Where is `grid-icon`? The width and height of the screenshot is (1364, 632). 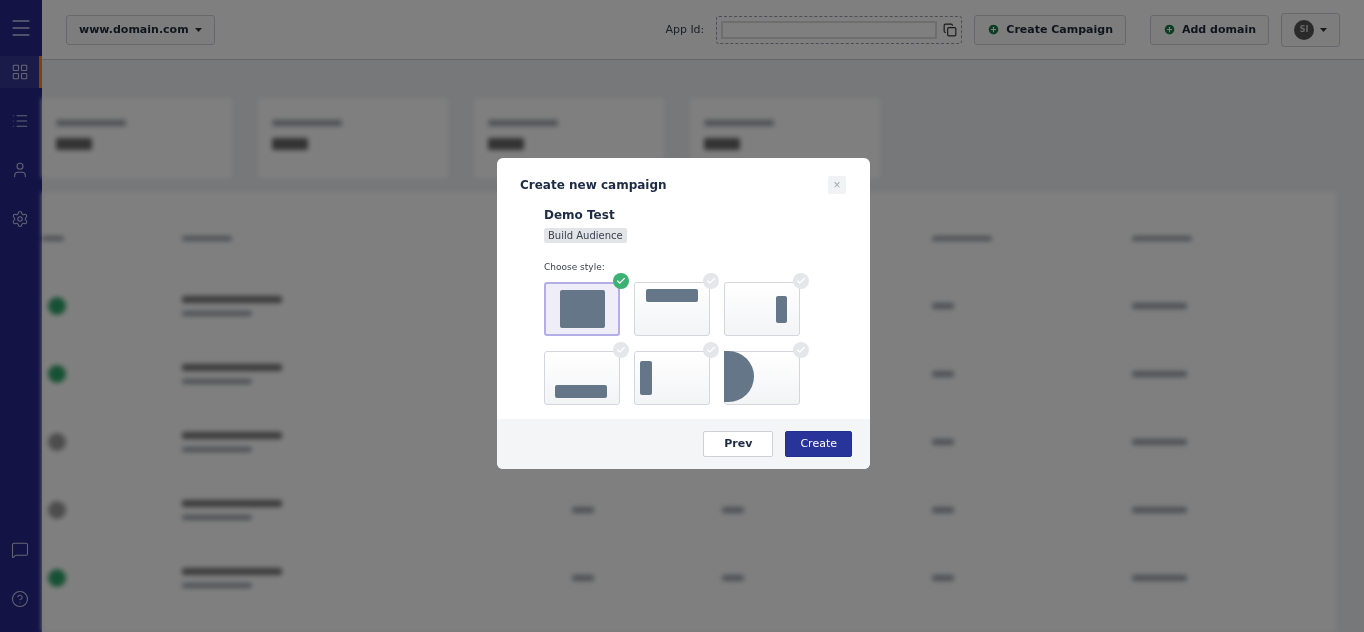 grid-icon is located at coordinates (19, 72).